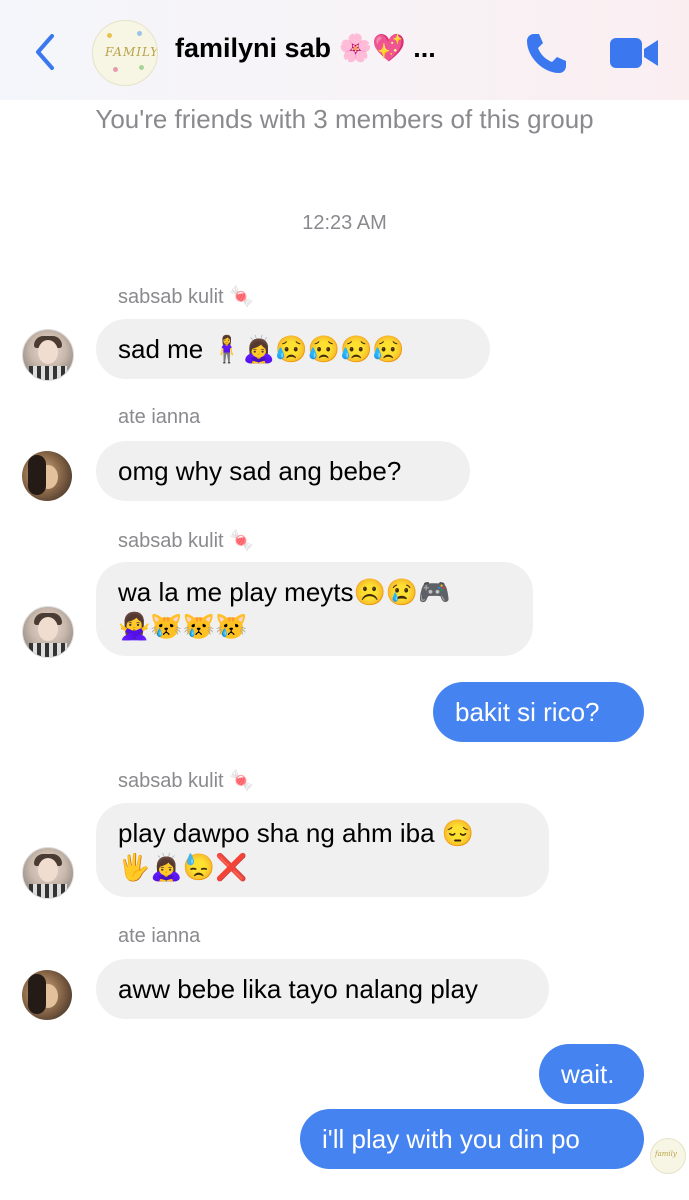  I want to click on message-bubble: sad me 🧍‍♀️🙇‍♀️😥😥😥😥, so click(293, 349).